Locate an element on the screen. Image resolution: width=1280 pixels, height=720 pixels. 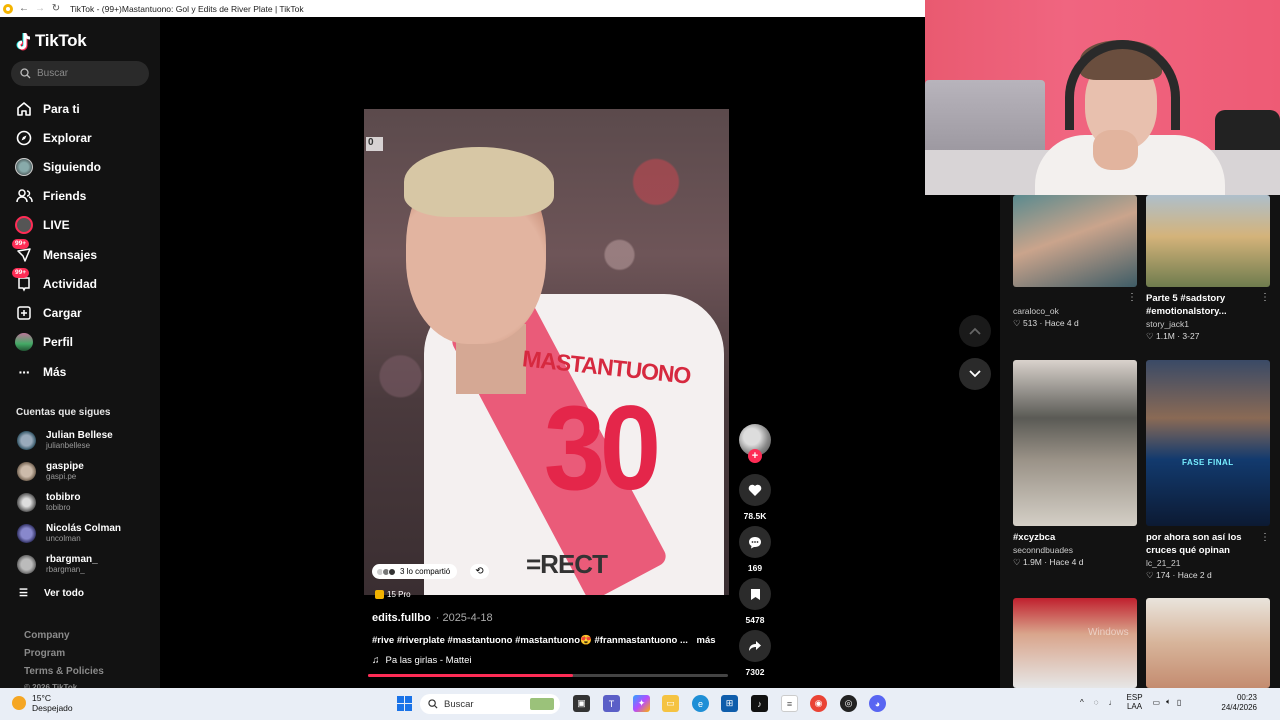
tray-app-icon: ◌ is located at coordinates (1096, 702).